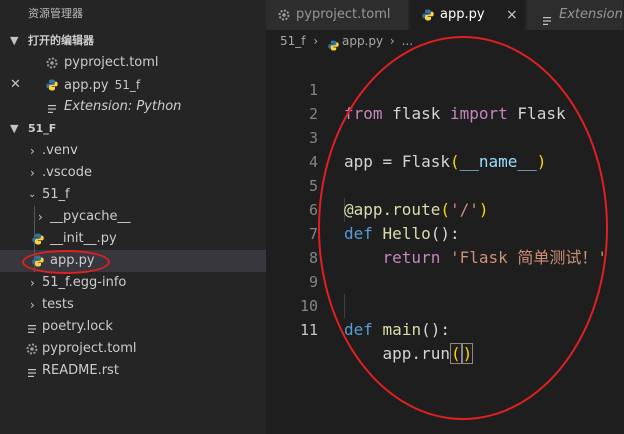 The image size is (624, 434). Describe the element at coordinates (90, 216) in the screenshot. I see `tree-item-label: __pycache__` at that location.